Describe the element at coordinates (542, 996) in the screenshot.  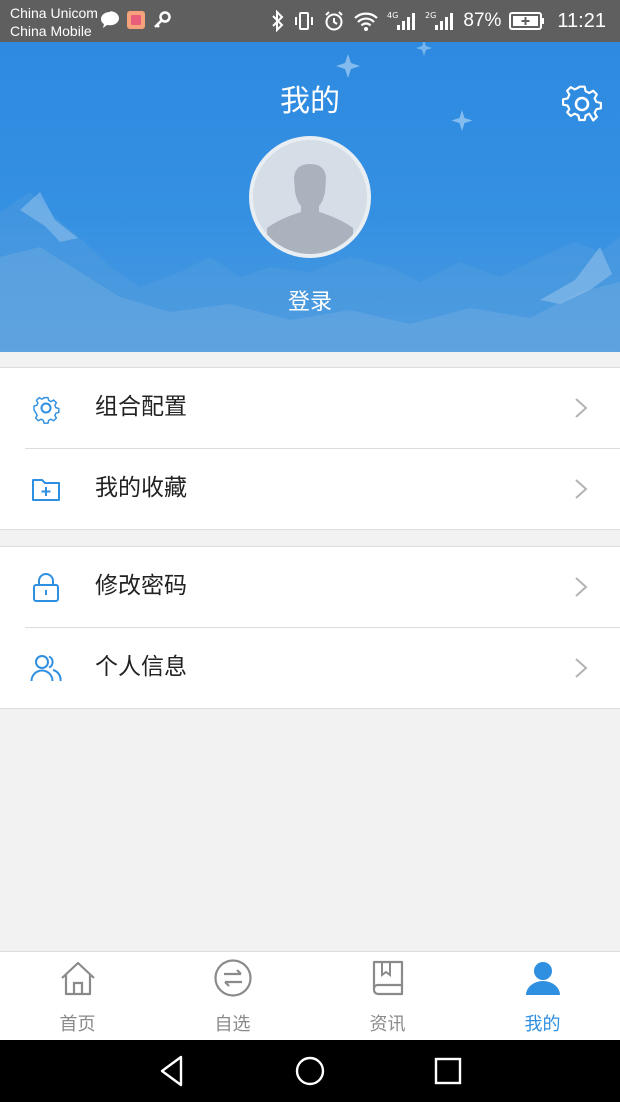
I see `tab-mine: 我的` at that location.